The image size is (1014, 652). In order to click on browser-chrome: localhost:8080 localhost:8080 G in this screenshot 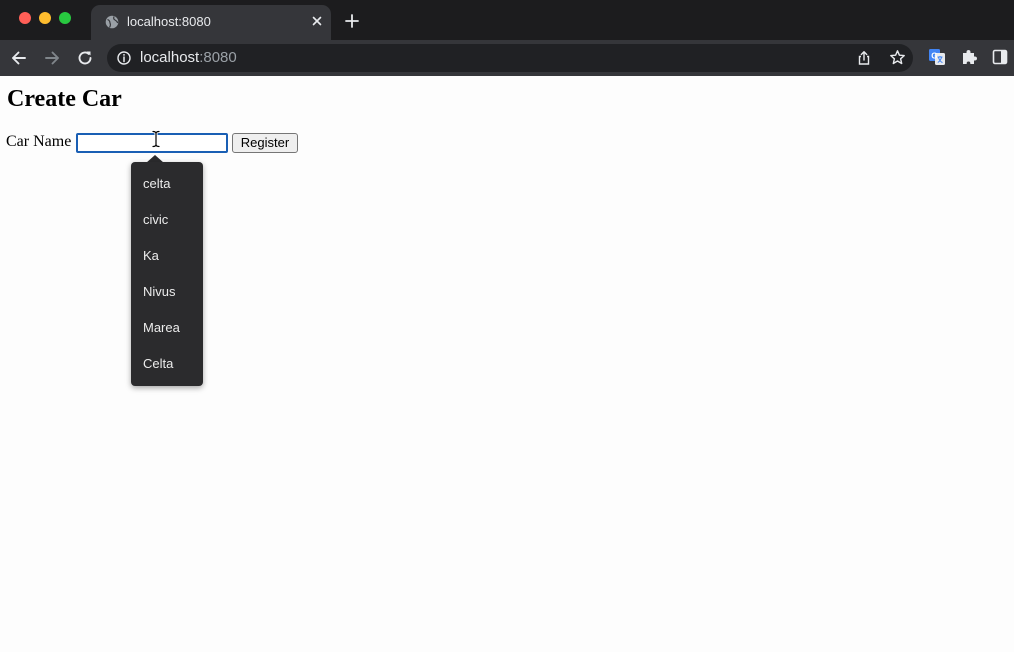, I will do `click(507, 38)`.